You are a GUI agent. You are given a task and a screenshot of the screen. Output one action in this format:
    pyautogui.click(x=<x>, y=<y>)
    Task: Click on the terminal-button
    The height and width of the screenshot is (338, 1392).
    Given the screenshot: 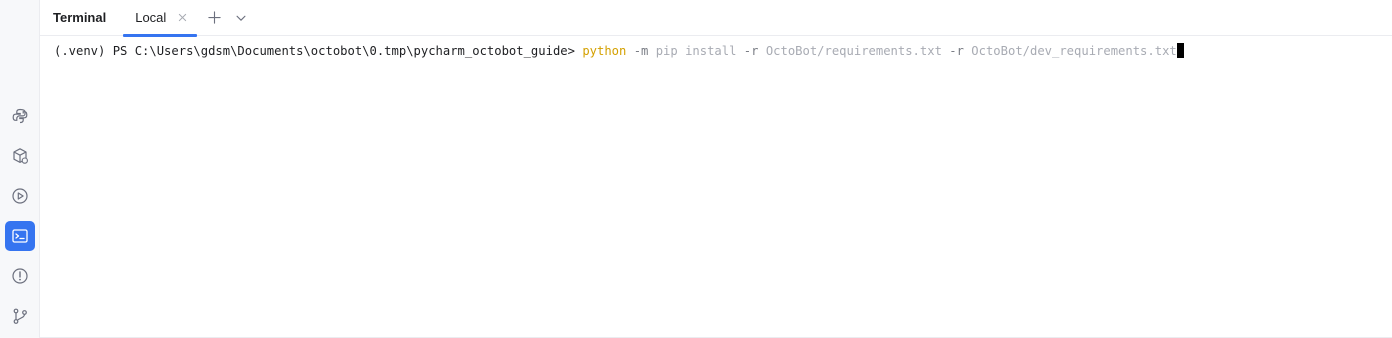 What is the action you would take?
    pyautogui.click(x=20, y=236)
    